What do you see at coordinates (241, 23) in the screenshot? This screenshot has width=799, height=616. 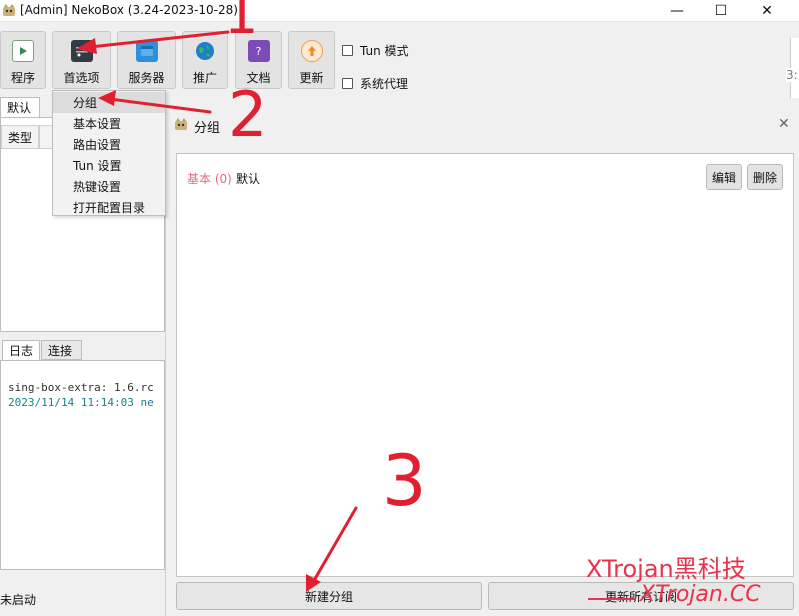 I see `annotation-number-1: 1` at bounding box center [241, 23].